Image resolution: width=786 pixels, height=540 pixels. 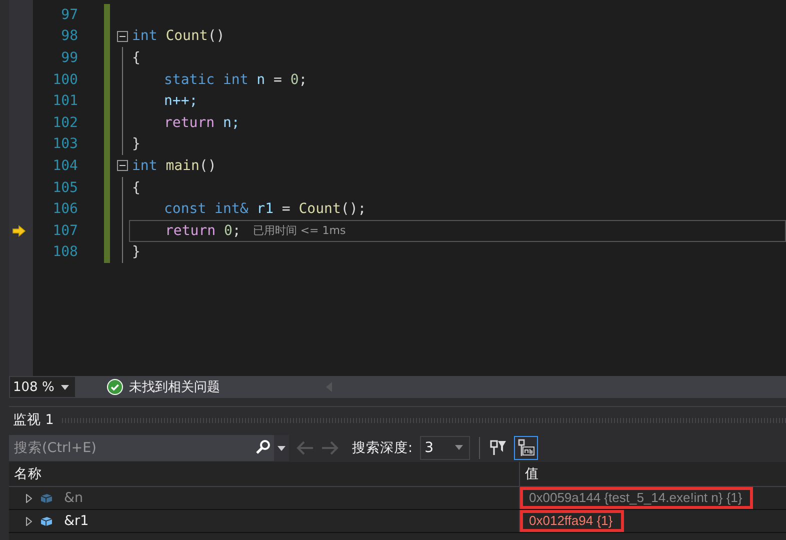 I want to click on code-token: const, so click(x=185, y=209).